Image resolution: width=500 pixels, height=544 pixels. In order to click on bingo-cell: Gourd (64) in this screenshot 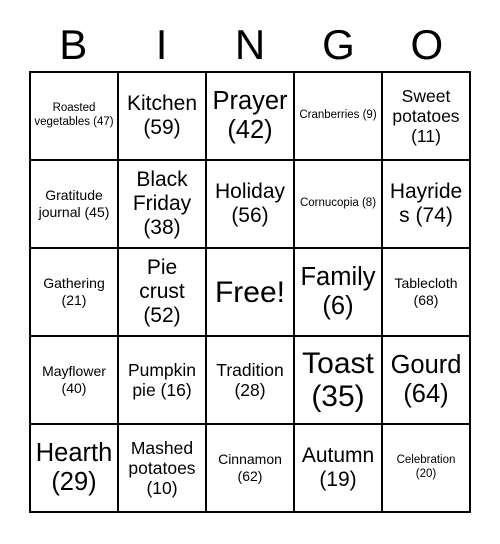, I will do `click(427, 381)`.